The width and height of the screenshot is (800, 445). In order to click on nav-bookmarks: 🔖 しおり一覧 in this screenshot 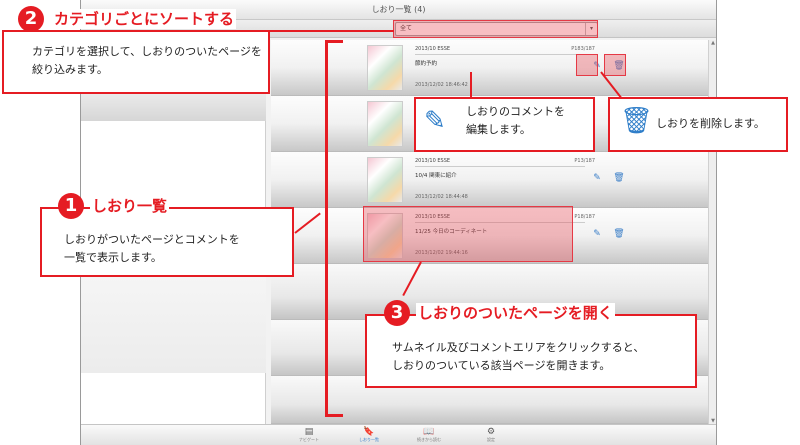, I will do `click(369, 435)`.